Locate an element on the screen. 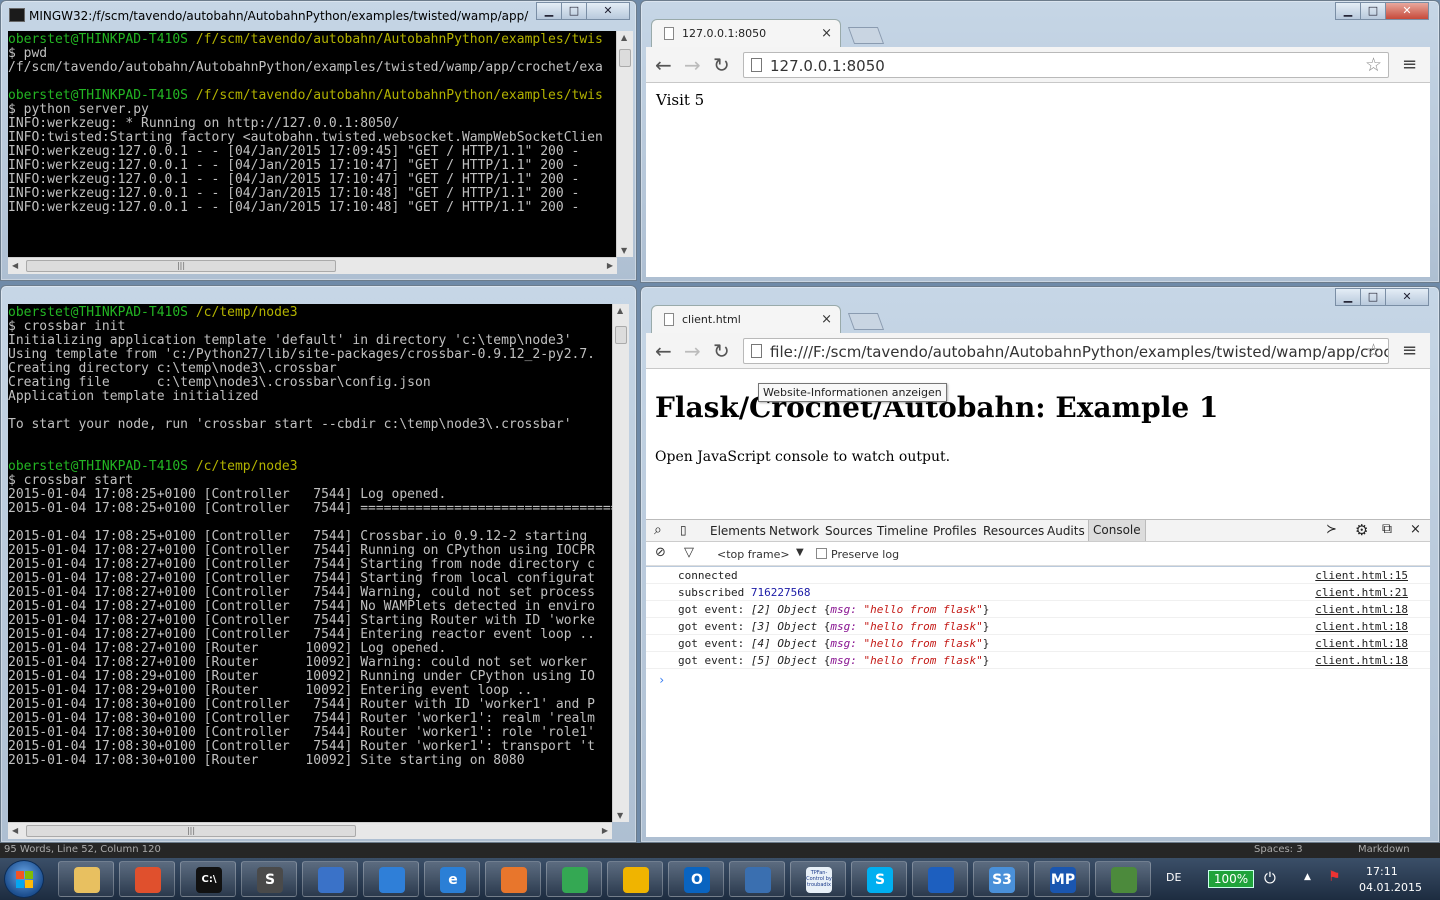  taskbar-app-button: C:\ is located at coordinates (208, 879).